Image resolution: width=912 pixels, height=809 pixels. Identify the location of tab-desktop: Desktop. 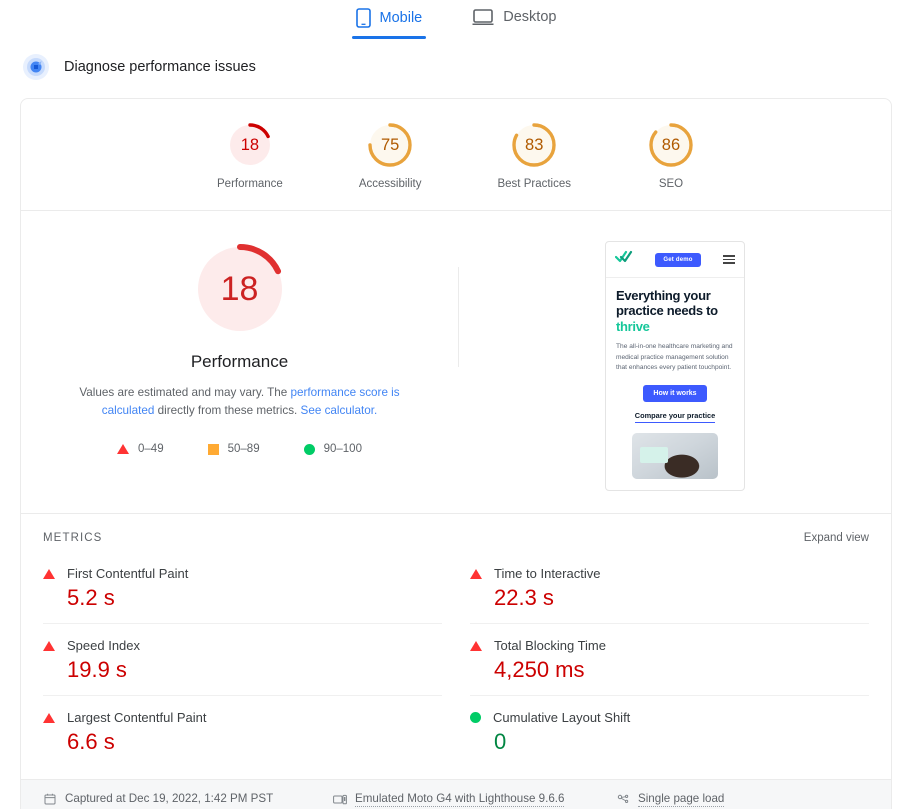
(514, 21).